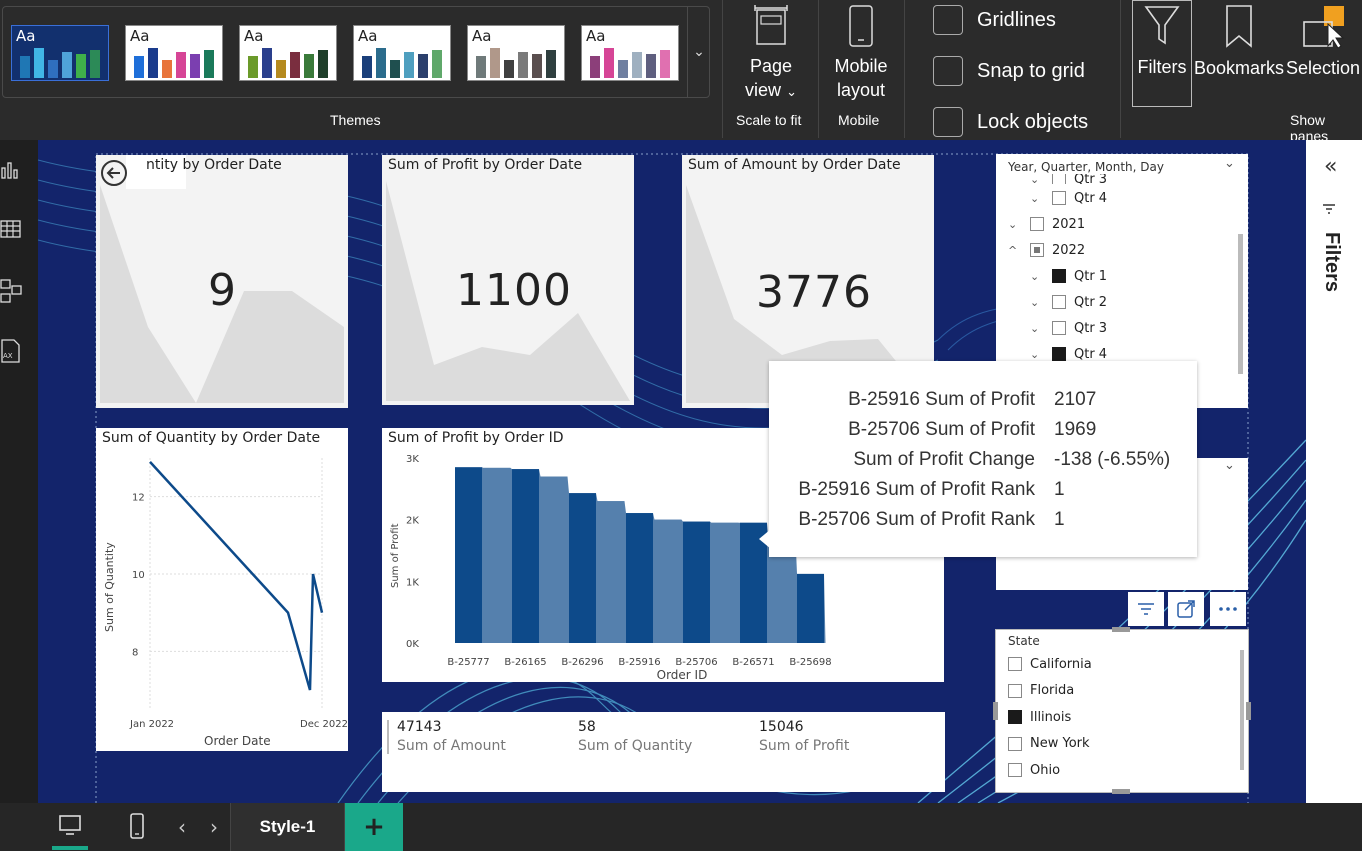  I want to click on desktop-view-button, so click(70, 827).